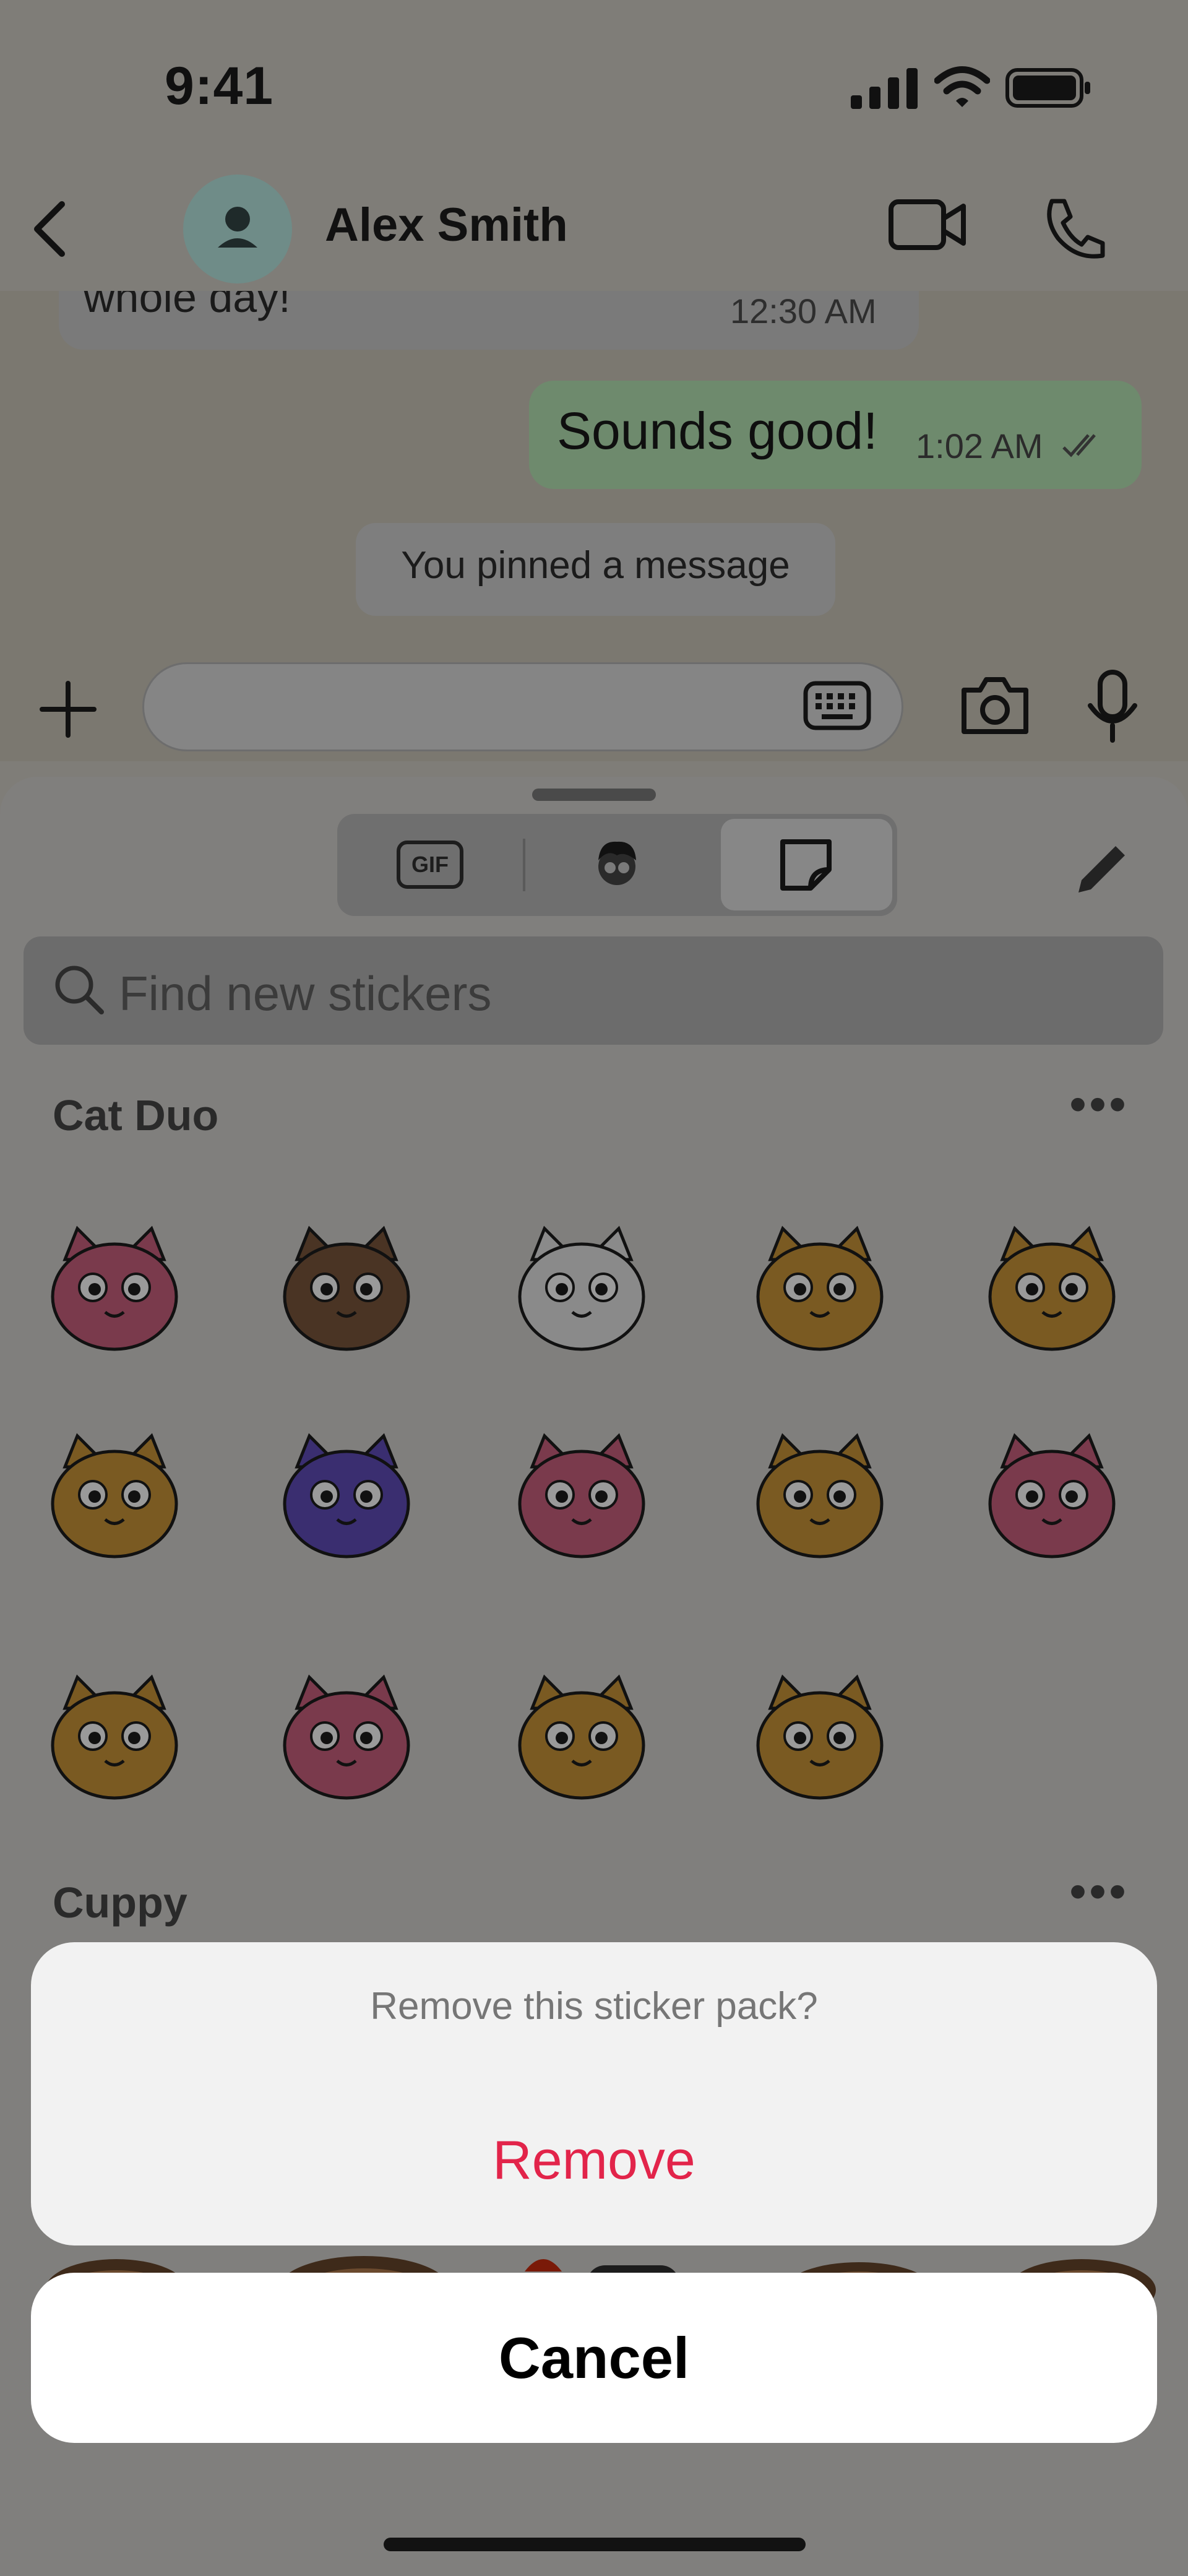  I want to click on system-message-text: You pinned a message, so click(595, 565).